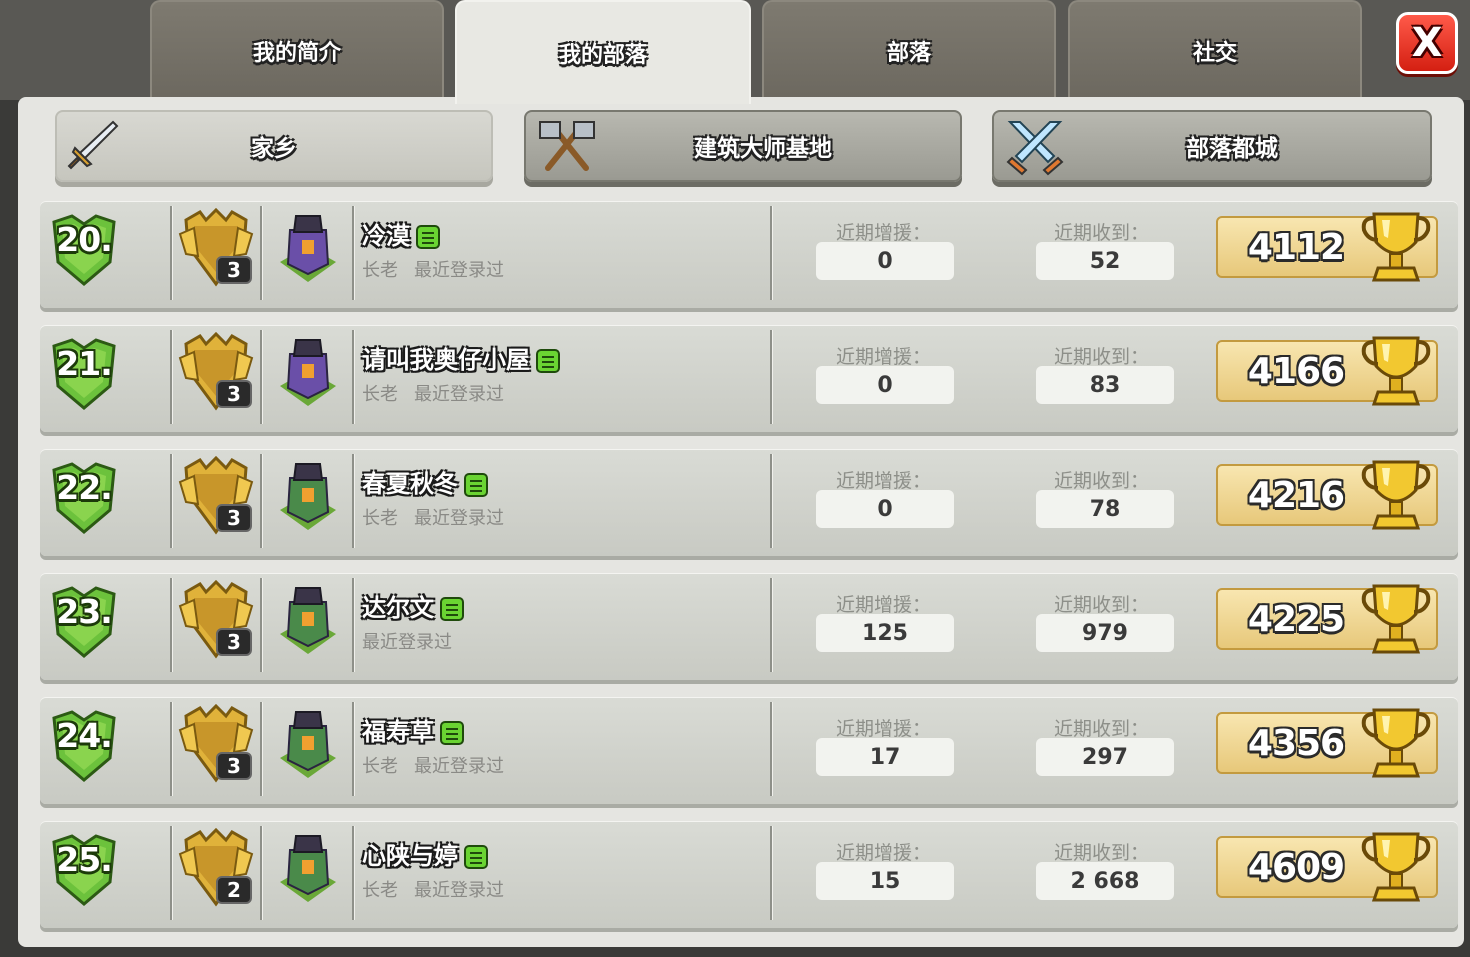 The image size is (1470, 957). What do you see at coordinates (407, 641) in the screenshot?
I see `member-subline: 最近登录过` at bounding box center [407, 641].